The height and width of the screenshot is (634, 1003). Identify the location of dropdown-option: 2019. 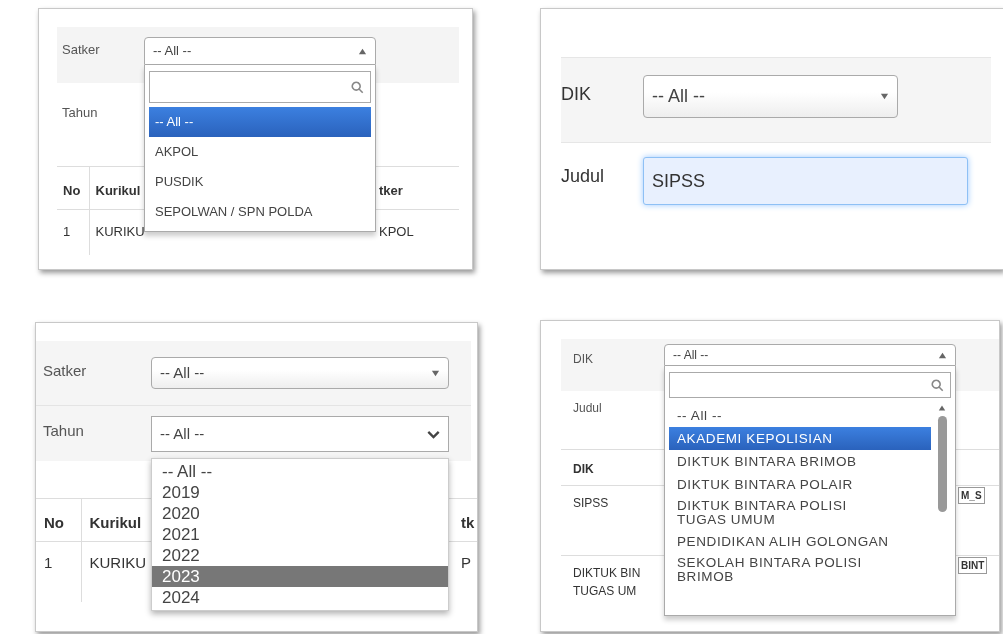
(300, 492).